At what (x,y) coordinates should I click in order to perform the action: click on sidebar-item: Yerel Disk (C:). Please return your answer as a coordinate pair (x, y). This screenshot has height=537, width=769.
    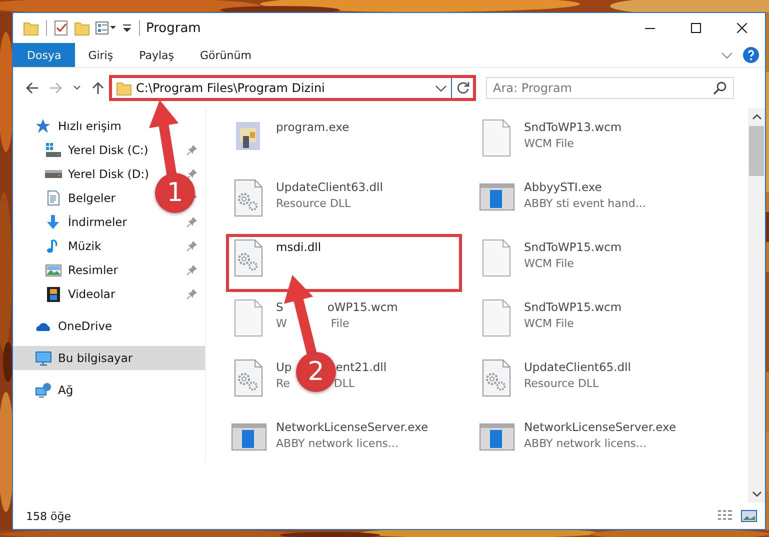
    Looking at the image, I should click on (80, 150).